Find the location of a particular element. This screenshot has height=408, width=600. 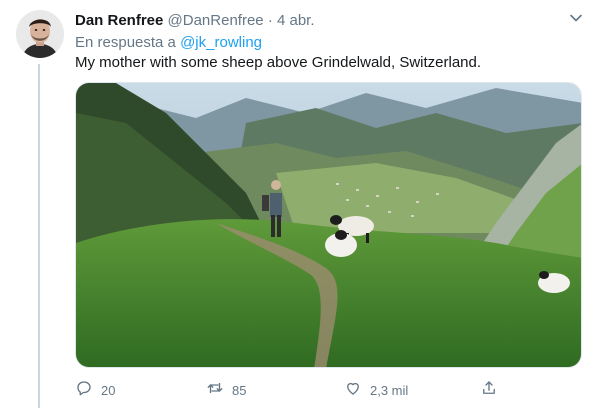

timestamp: 4 abr. is located at coordinates (296, 20).